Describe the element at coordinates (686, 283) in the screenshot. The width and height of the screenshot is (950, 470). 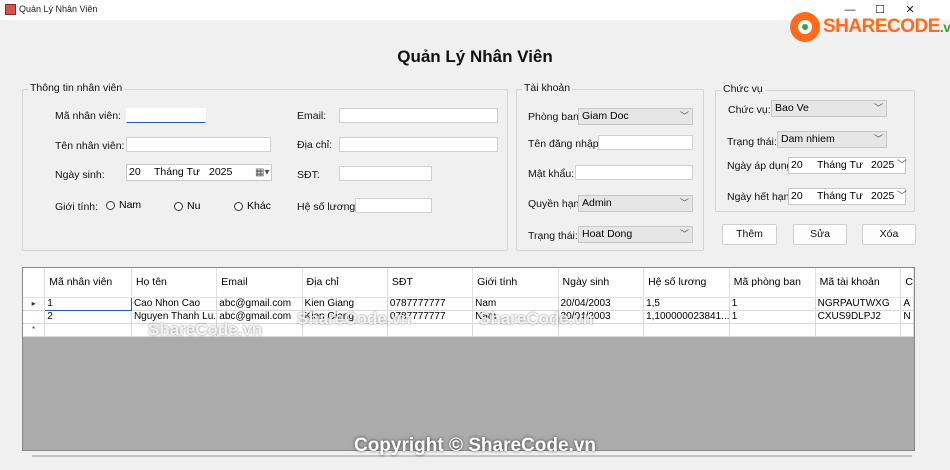
I see `column-header: Hệ số lương` at that location.